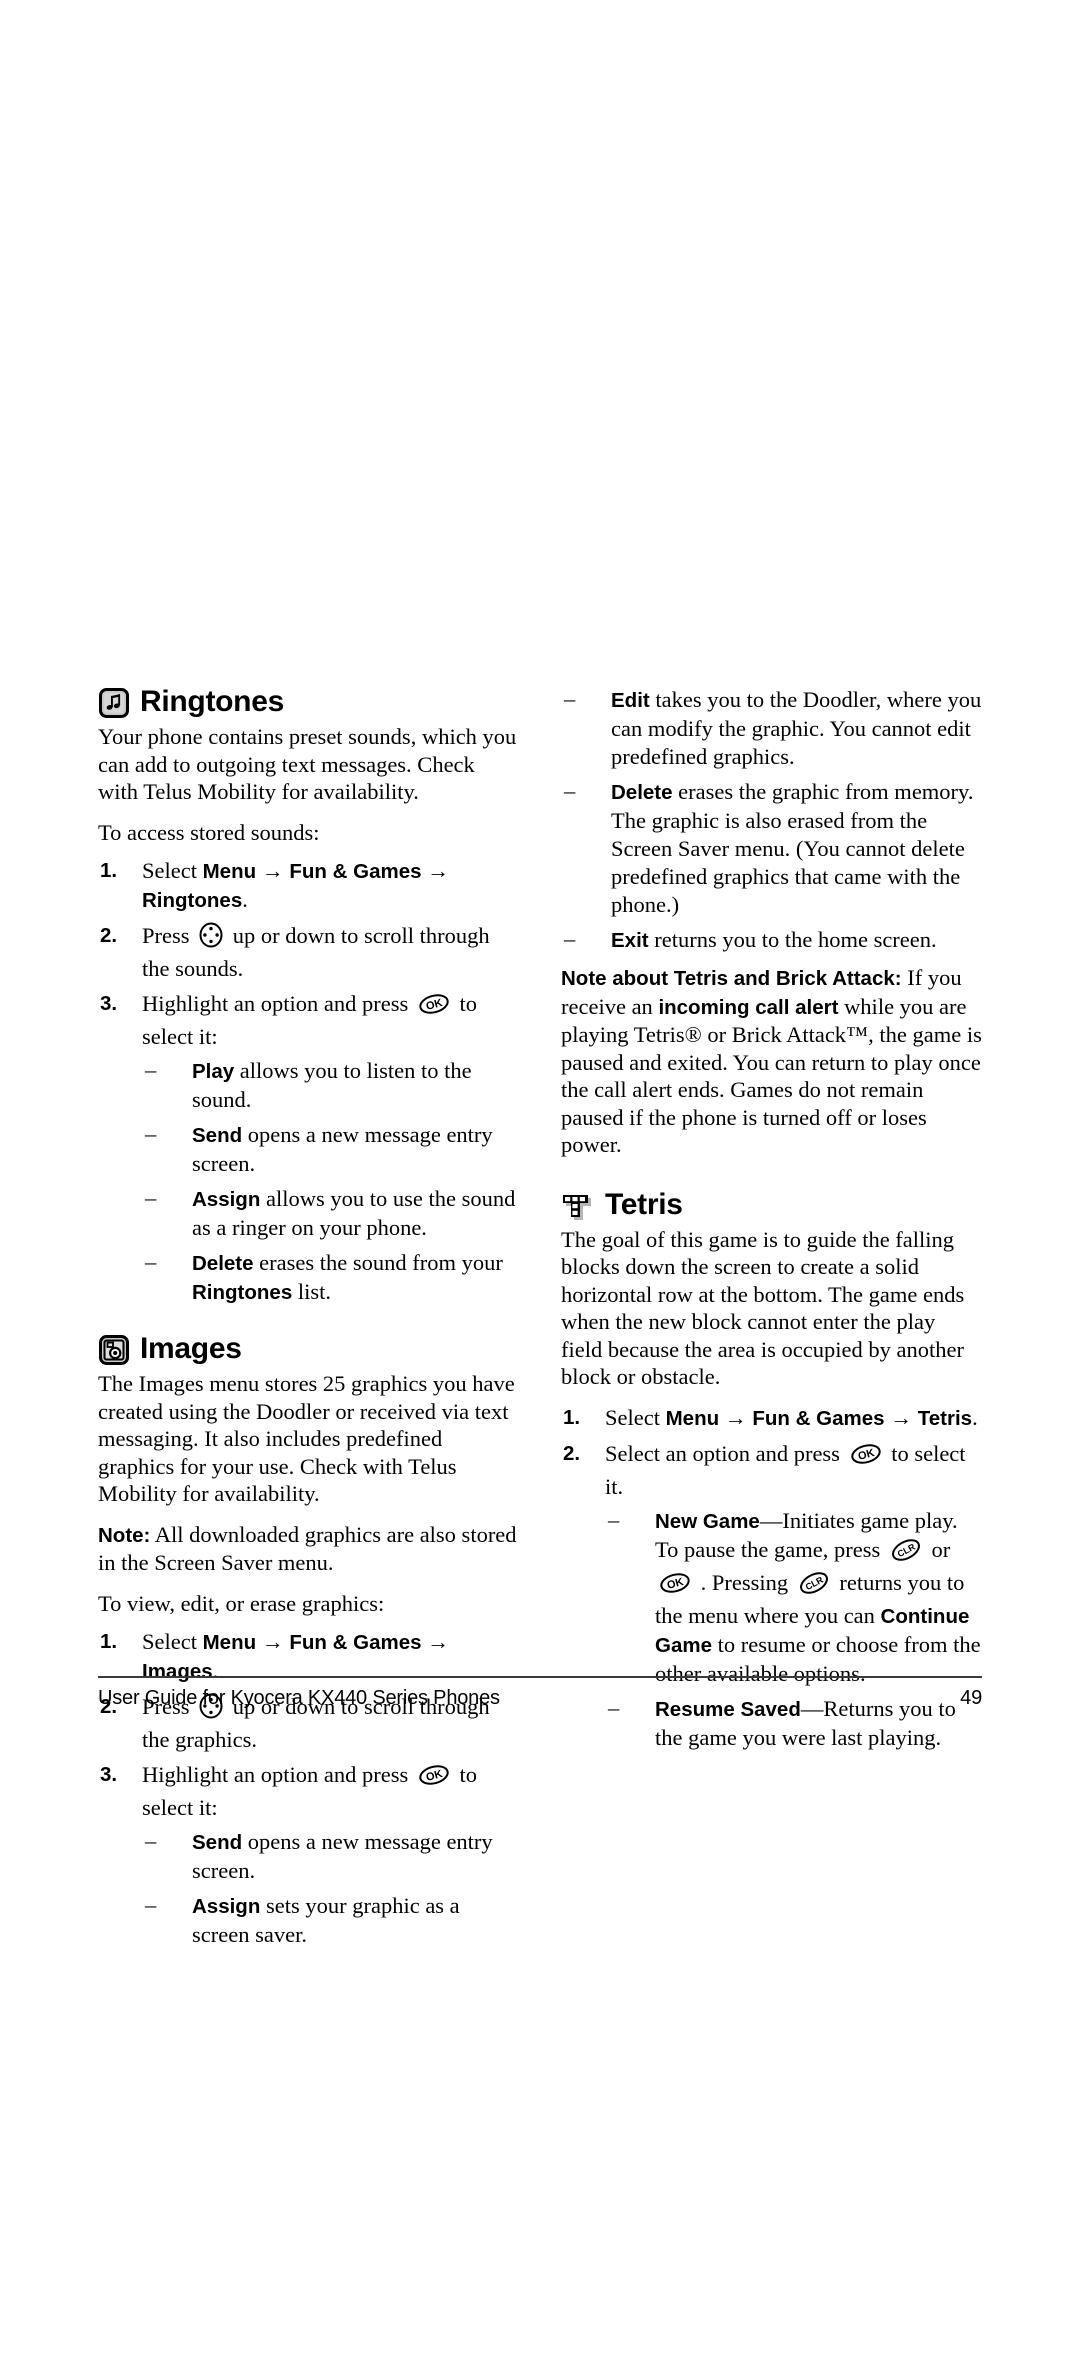 Image resolution: width=1080 pixels, height=2376 pixels. What do you see at coordinates (114, 703) in the screenshot?
I see `music-note-icon` at bounding box center [114, 703].